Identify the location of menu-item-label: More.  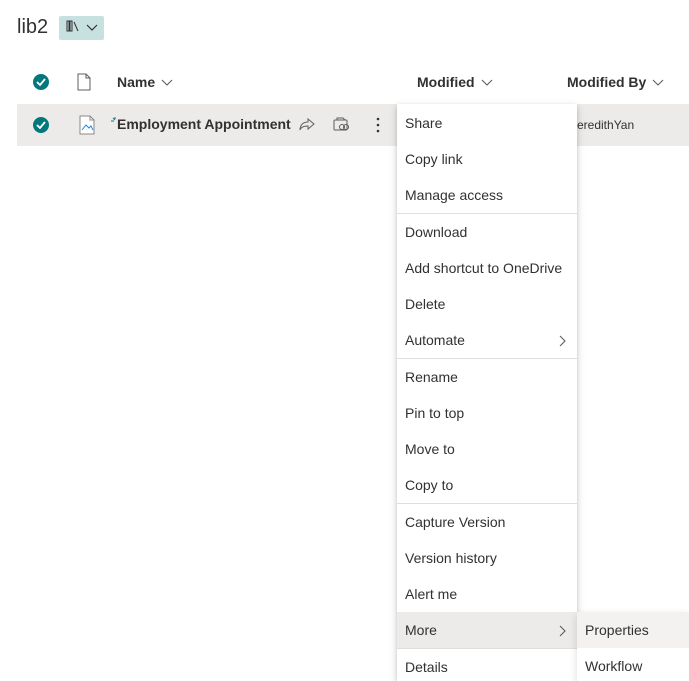
(421, 630).